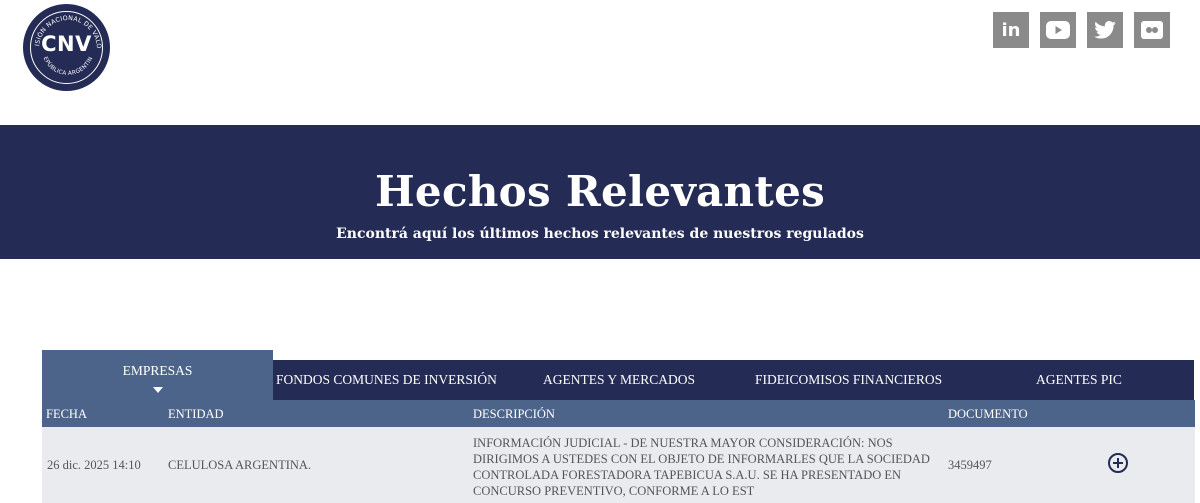 The height and width of the screenshot is (503, 1200). Describe the element at coordinates (240, 465) in the screenshot. I see `row-entidad: CELULOSA ARGENTINA.` at that location.